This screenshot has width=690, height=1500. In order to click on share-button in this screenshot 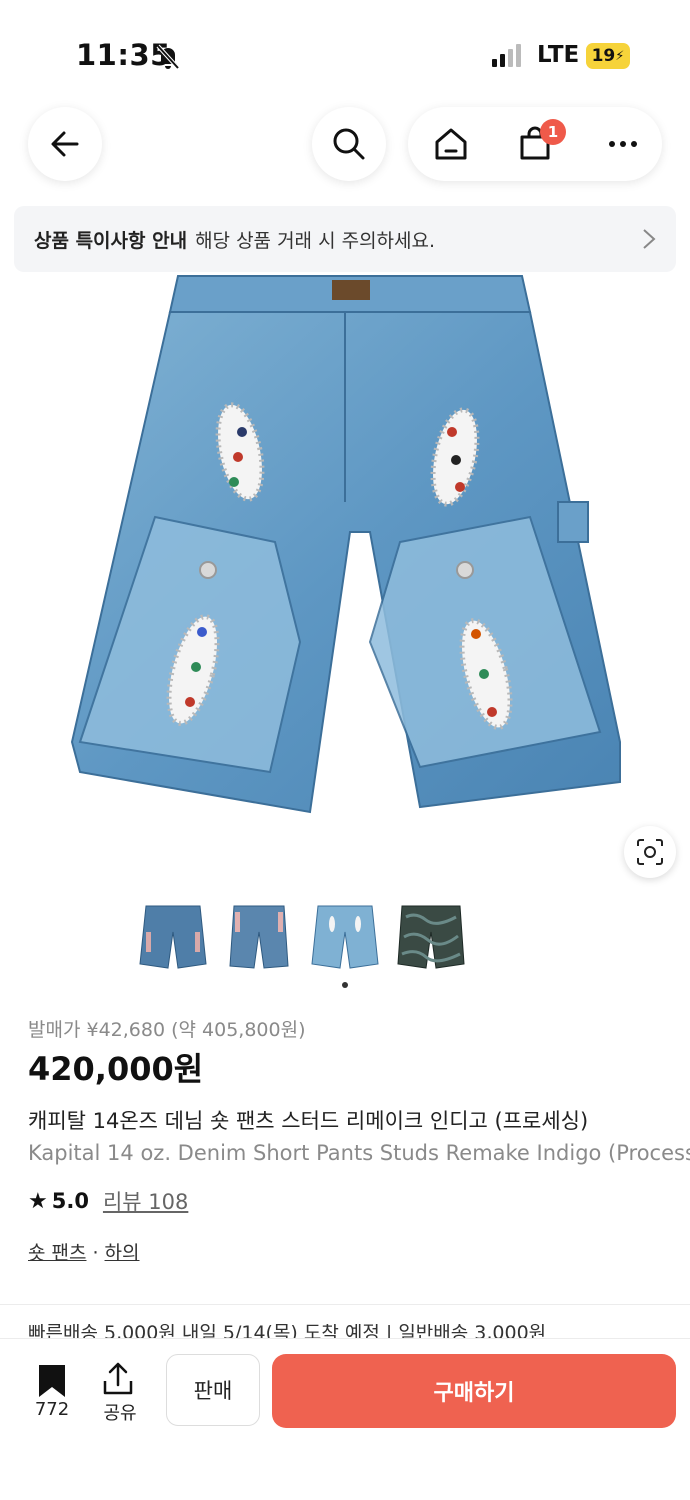, I will do `click(120, 1381)`.